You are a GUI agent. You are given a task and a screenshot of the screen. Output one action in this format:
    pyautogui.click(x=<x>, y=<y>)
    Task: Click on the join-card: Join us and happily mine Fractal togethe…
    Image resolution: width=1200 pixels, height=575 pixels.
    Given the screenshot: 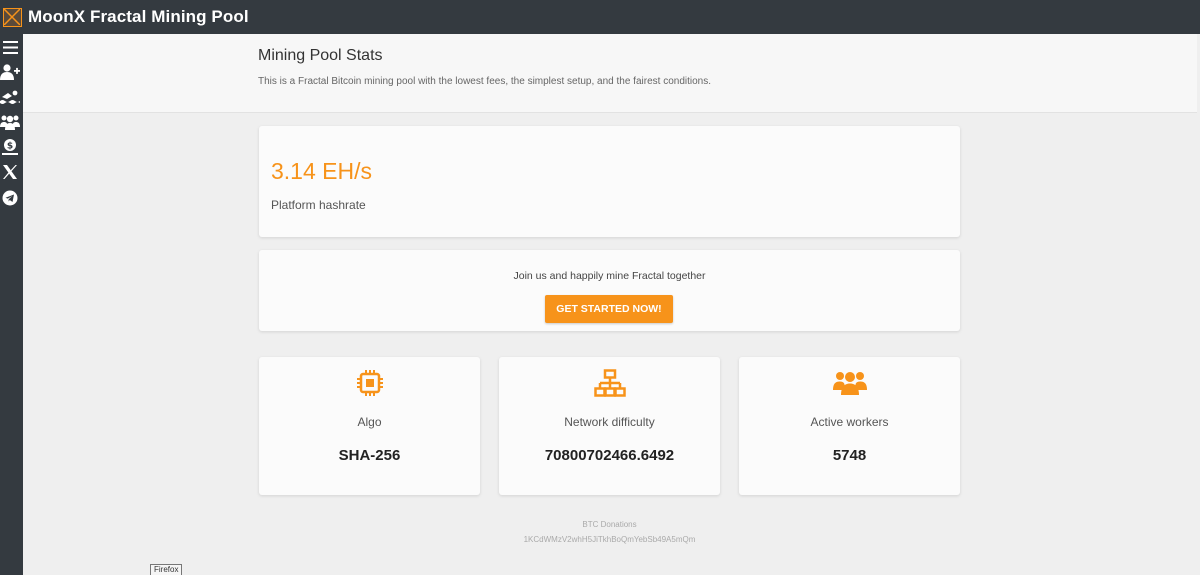 What is the action you would take?
    pyautogui.click(x=609, y=290)
    